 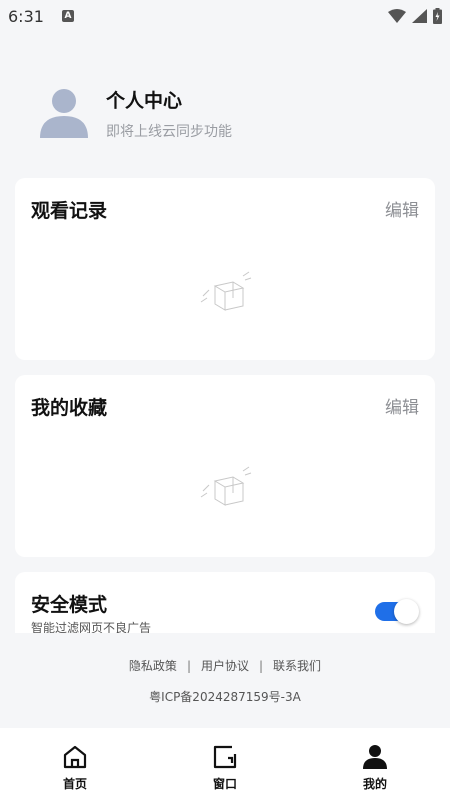 What do you see at coordinates (437, 16) in the screenshot?
I see `battery-charging-icon` at bounding box center [437, 16].